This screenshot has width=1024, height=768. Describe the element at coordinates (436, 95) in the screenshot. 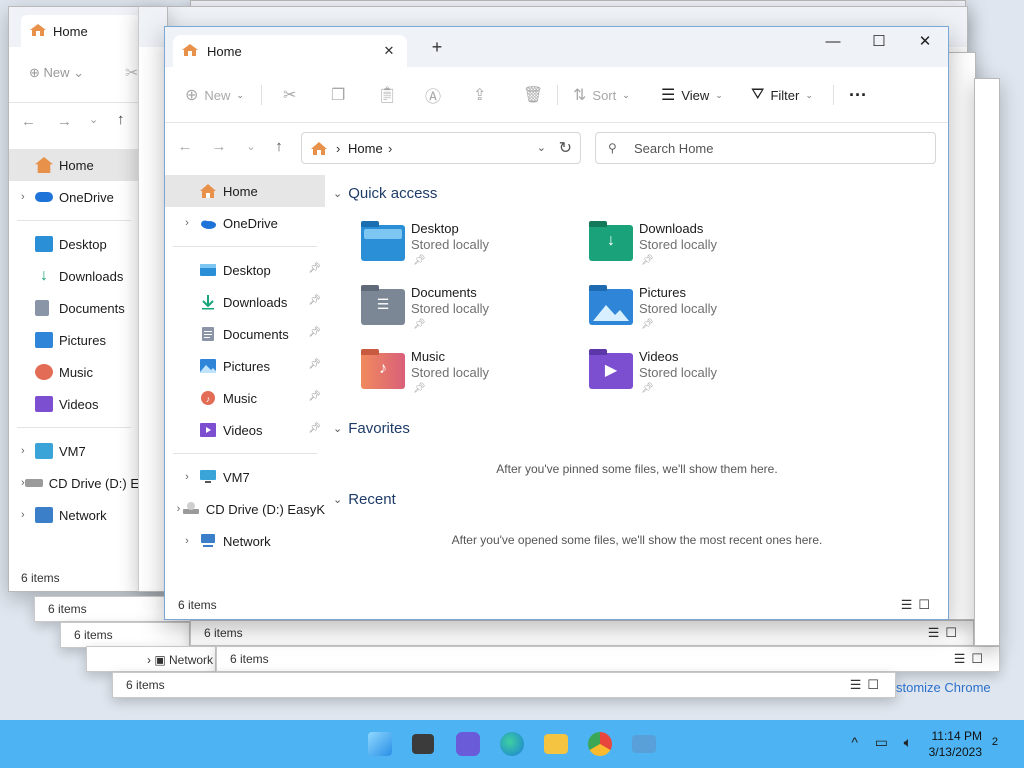

I see `rename-button: Ⓐ` at that location.